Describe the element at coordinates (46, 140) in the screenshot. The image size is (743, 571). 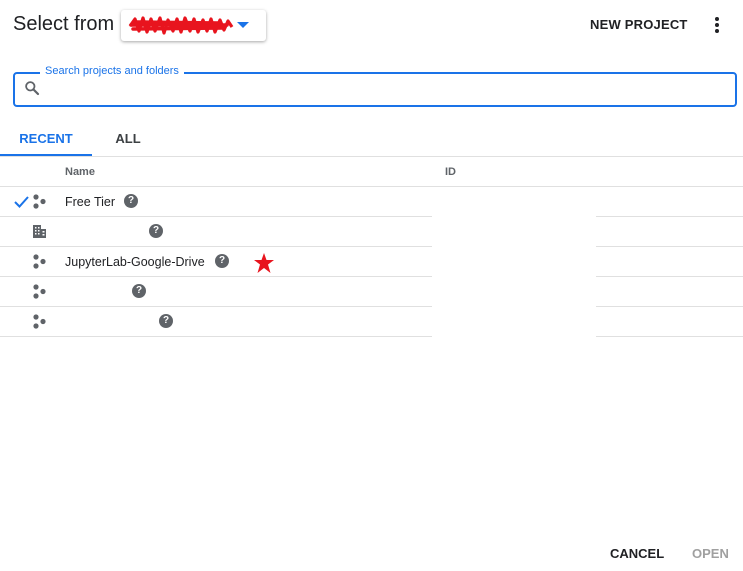
I see `tab-recent: RECENT` at that location.